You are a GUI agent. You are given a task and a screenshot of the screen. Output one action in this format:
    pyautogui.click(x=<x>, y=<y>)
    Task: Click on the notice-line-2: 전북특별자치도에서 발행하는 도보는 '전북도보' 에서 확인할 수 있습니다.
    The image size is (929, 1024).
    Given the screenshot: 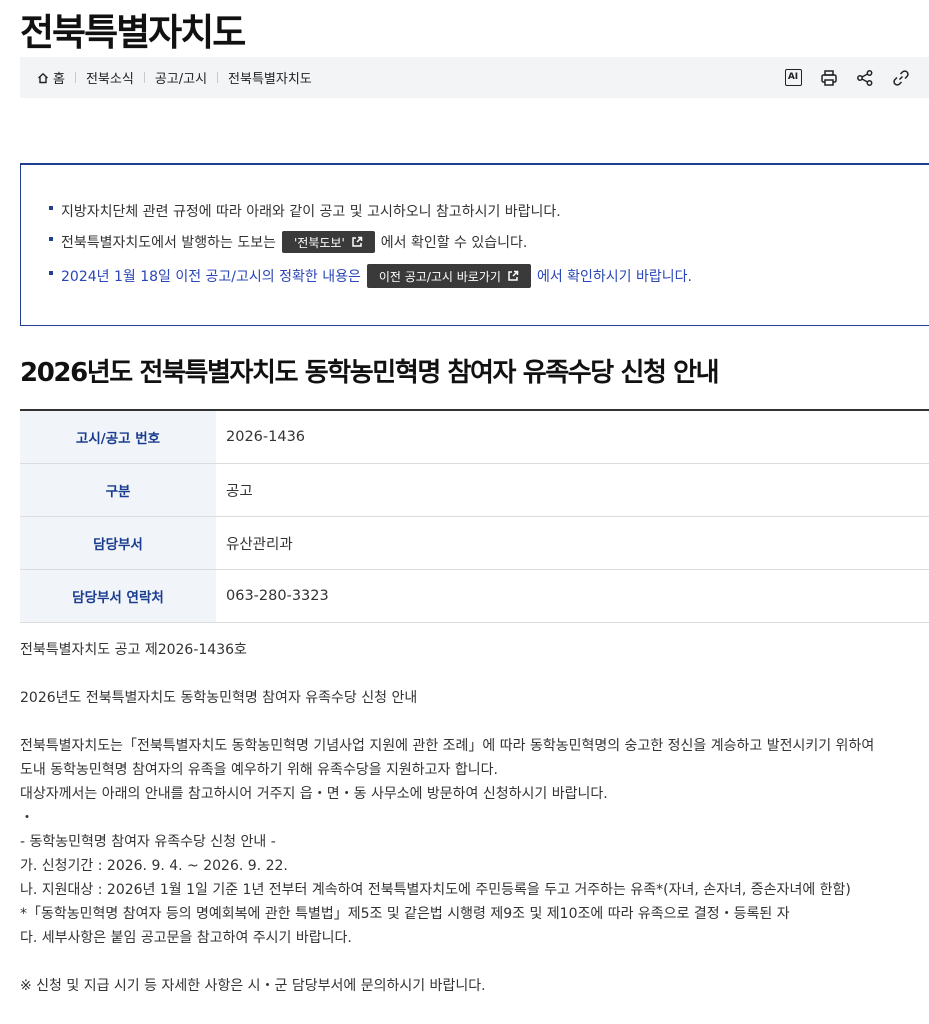 What is the action you would take?
    pyautogui.click(x=288, y=242)
    